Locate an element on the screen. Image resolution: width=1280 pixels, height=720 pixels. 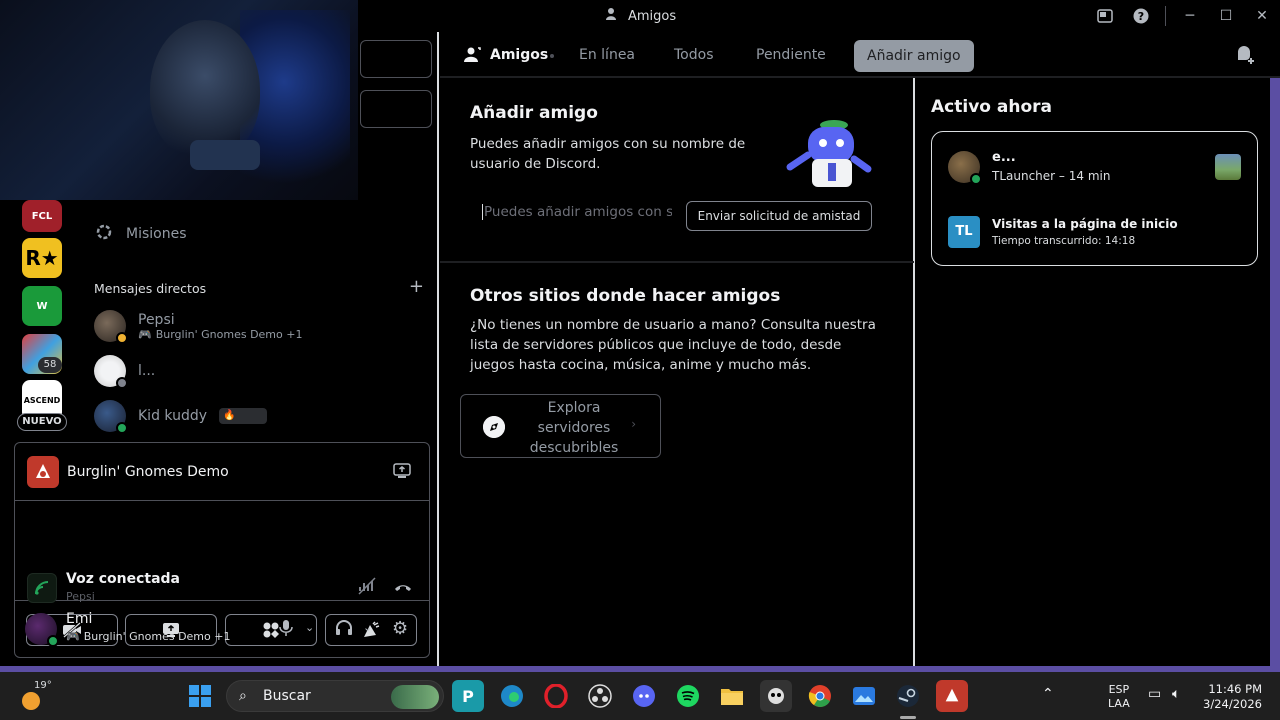
active-user-activity: TLauncher – 14 min is located at coordinates (1051, 176).